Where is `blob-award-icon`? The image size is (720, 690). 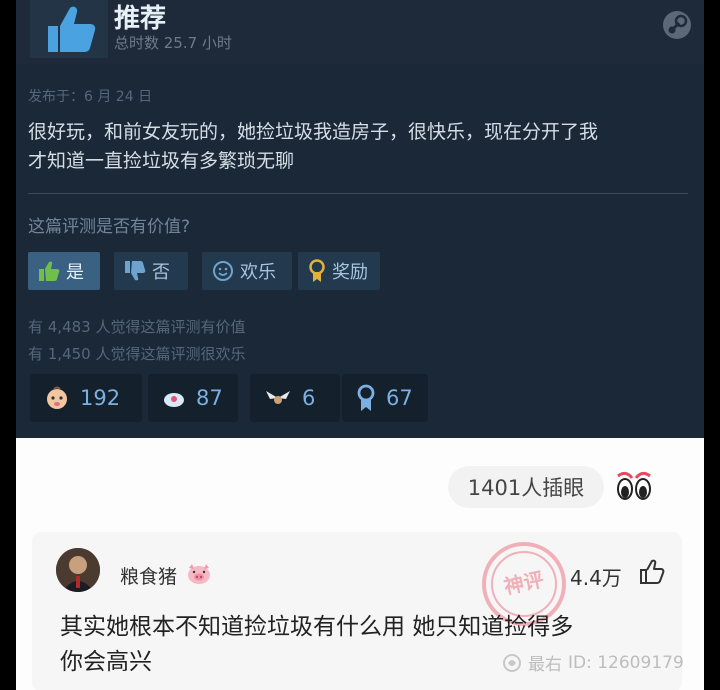
blob-award-icon is located at coordinates (174, 400).